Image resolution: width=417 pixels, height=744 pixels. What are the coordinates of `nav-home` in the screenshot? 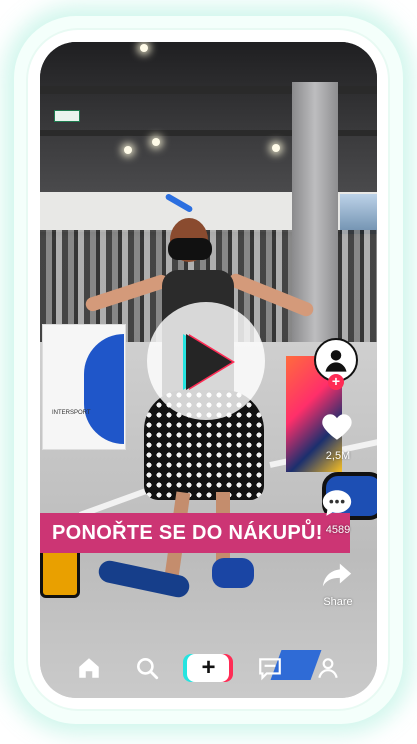 It's located at (89, 668).